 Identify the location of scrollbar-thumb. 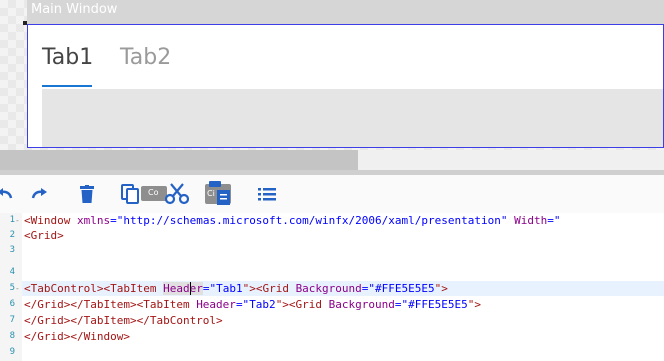
(179, 160).